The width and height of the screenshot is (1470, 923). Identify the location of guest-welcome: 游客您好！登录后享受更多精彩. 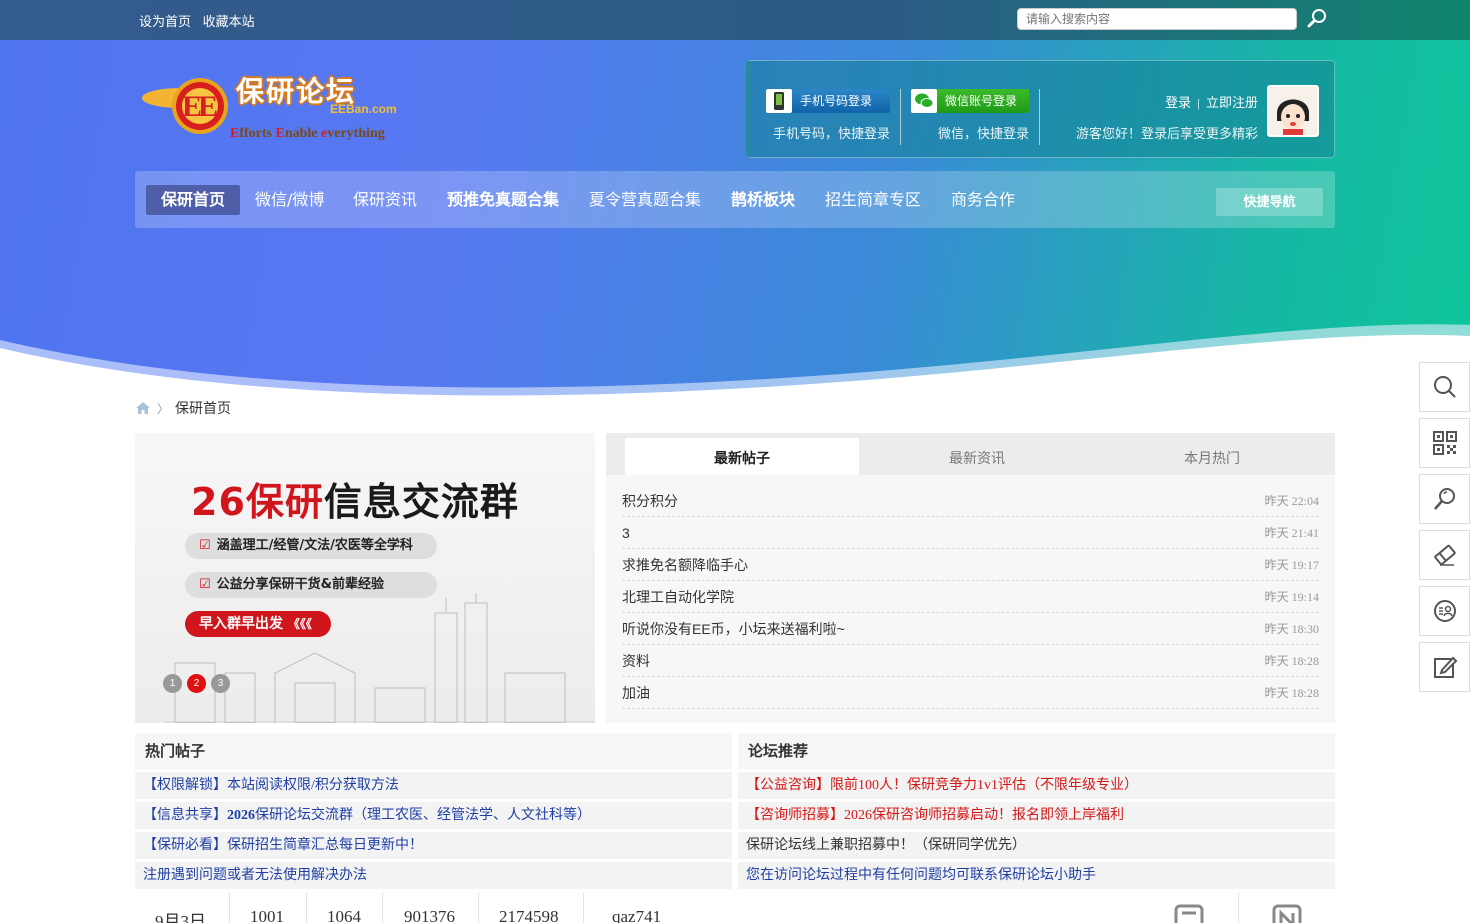
(1166, 133).